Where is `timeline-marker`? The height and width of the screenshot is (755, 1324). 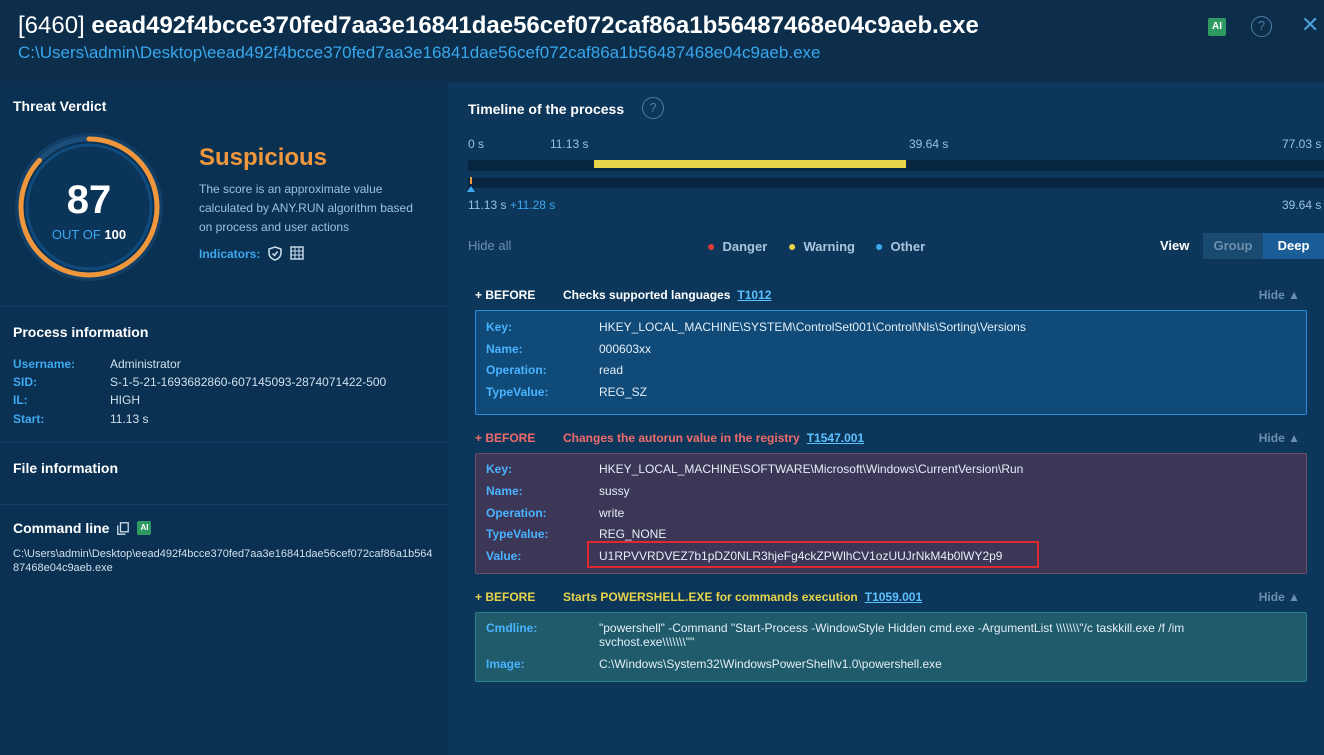 timeline-marker is located at coordinates (471, 180).